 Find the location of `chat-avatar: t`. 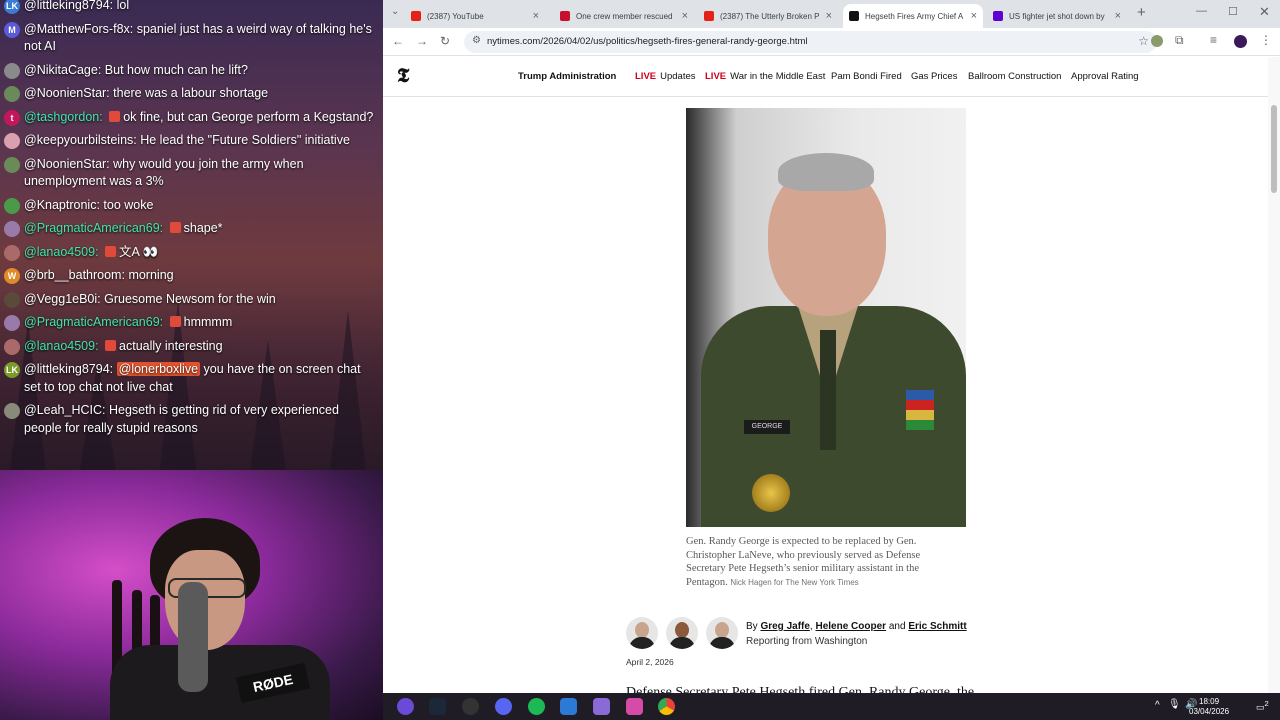

chat-avatar: t is located at coordinates (12, 117).